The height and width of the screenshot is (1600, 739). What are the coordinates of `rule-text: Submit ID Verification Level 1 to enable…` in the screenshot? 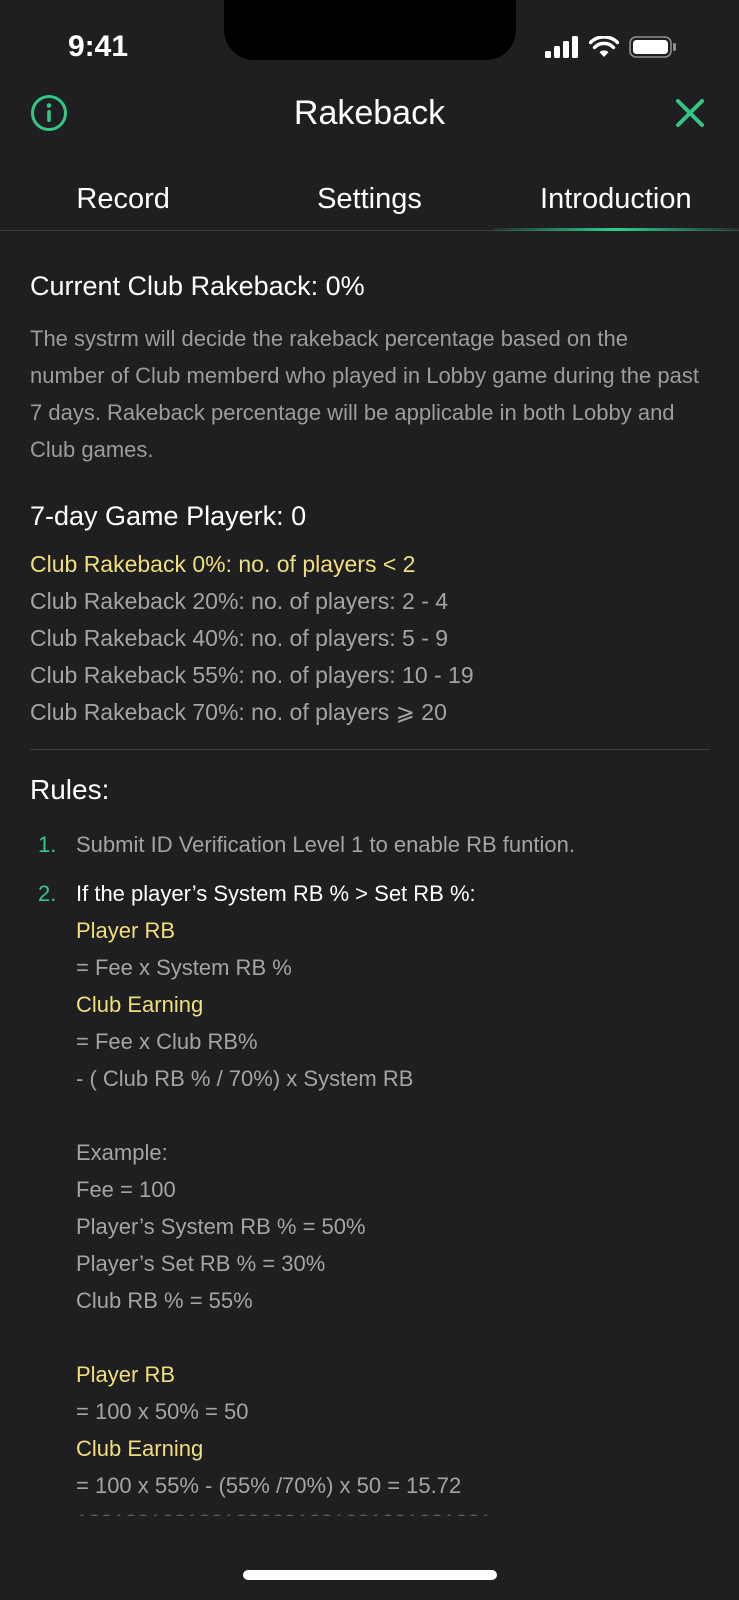 It's located at (325, 844).